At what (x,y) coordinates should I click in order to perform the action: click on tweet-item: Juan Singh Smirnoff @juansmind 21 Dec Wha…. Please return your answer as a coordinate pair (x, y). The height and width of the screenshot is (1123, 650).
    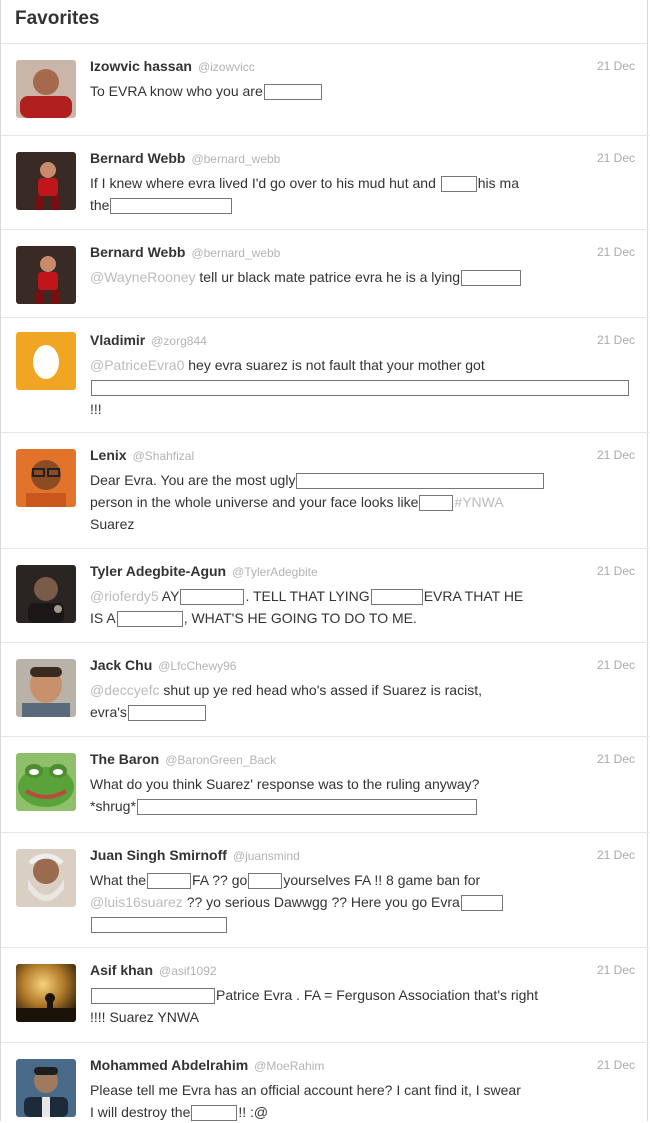
    Looking at the image, I should click on (325, 890).